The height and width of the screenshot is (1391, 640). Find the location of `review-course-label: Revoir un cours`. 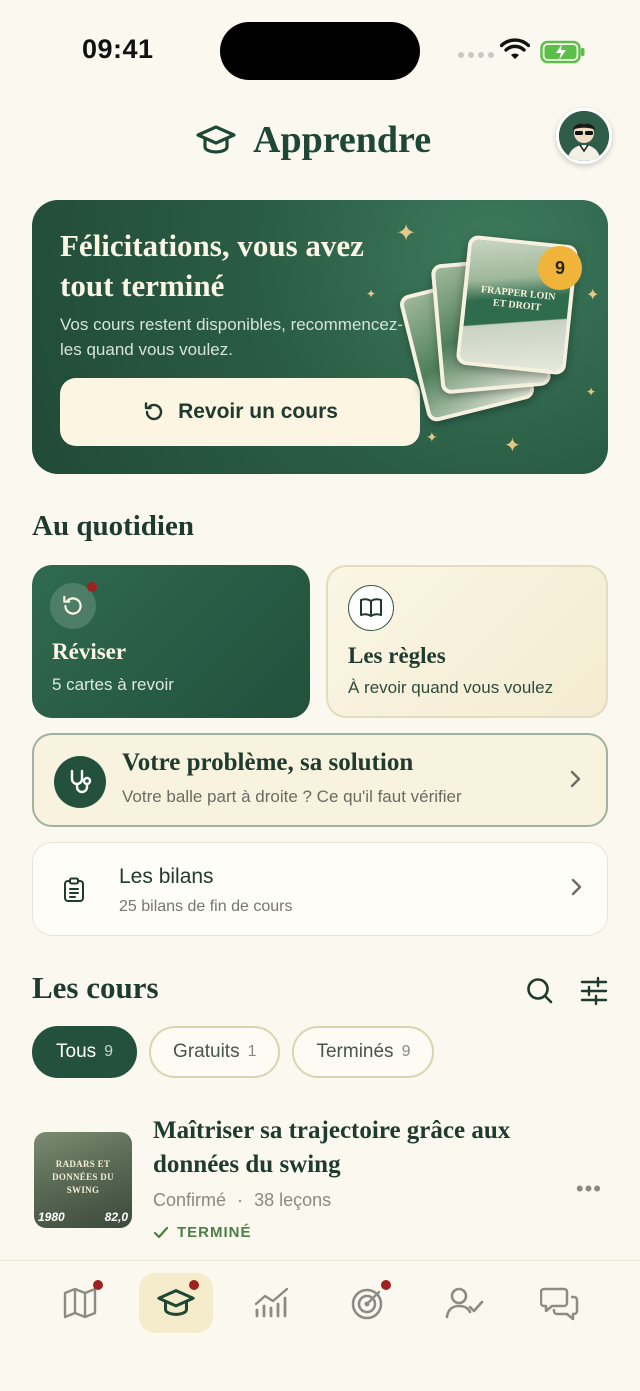

review-course-label: Revoir un cours is located at coordinates (258, 411).